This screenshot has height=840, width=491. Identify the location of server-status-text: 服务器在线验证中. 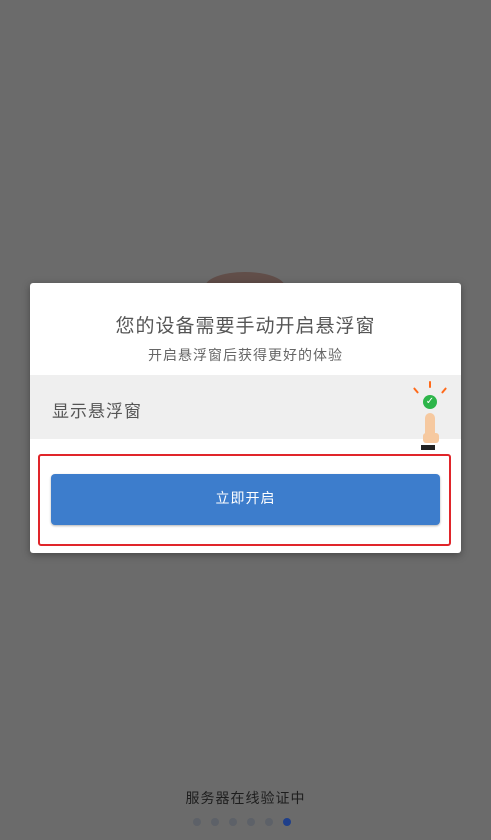
(245, 799).